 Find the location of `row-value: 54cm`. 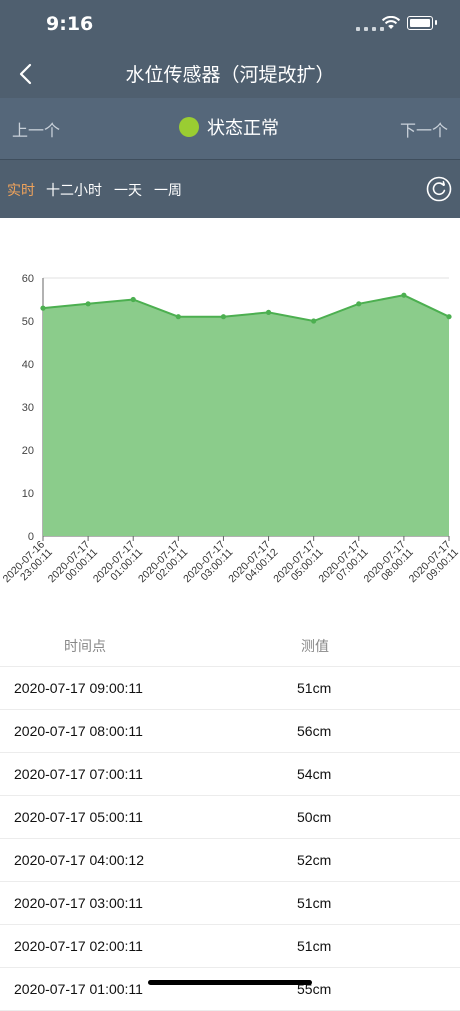

row-value: 54cm is located at coordinates (314, 774).